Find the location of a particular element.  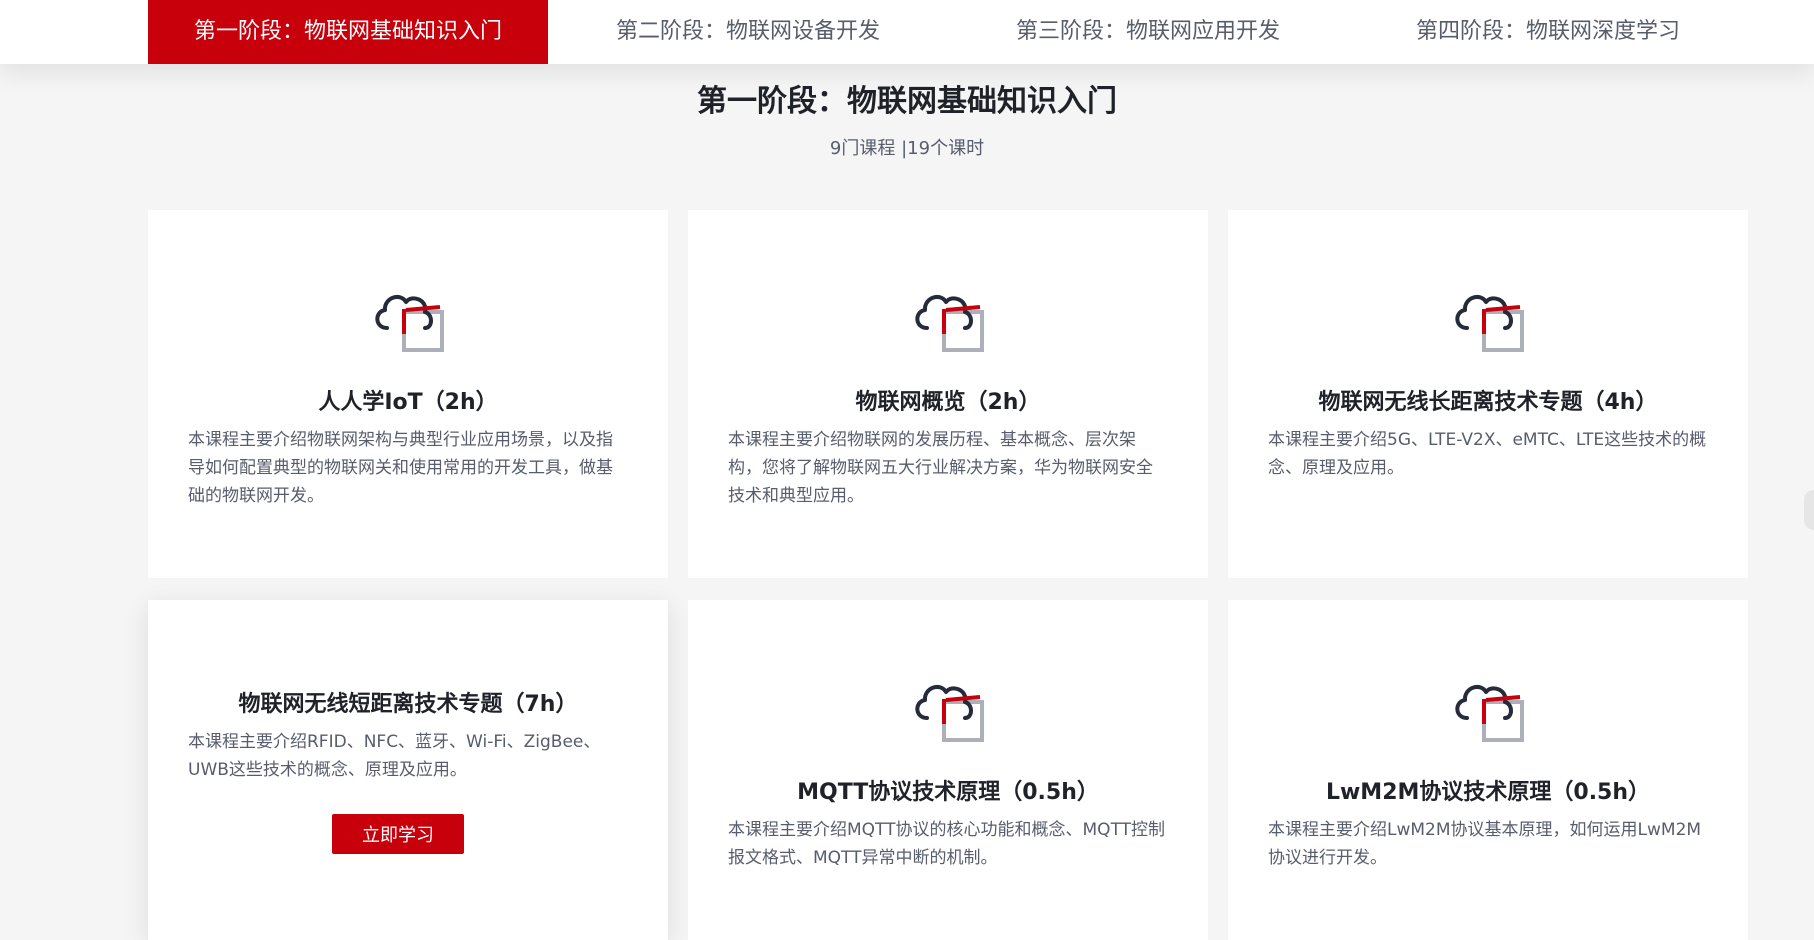

course-title: 物联网无线短距离技术专题（7h） is located at coordinates (408, 704).